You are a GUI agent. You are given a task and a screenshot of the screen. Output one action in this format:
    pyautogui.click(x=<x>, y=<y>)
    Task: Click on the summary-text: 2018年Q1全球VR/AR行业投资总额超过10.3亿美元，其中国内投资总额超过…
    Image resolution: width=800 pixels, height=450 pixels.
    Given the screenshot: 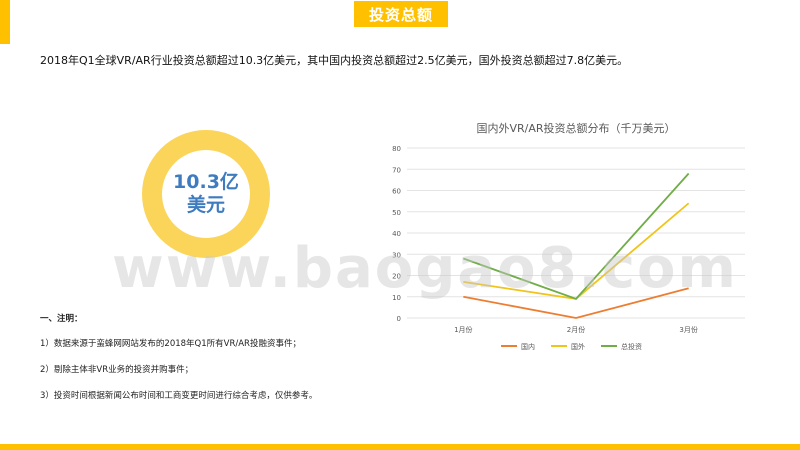 What is the action you would take?
    pyautogui.click(x=334, y=60)
    